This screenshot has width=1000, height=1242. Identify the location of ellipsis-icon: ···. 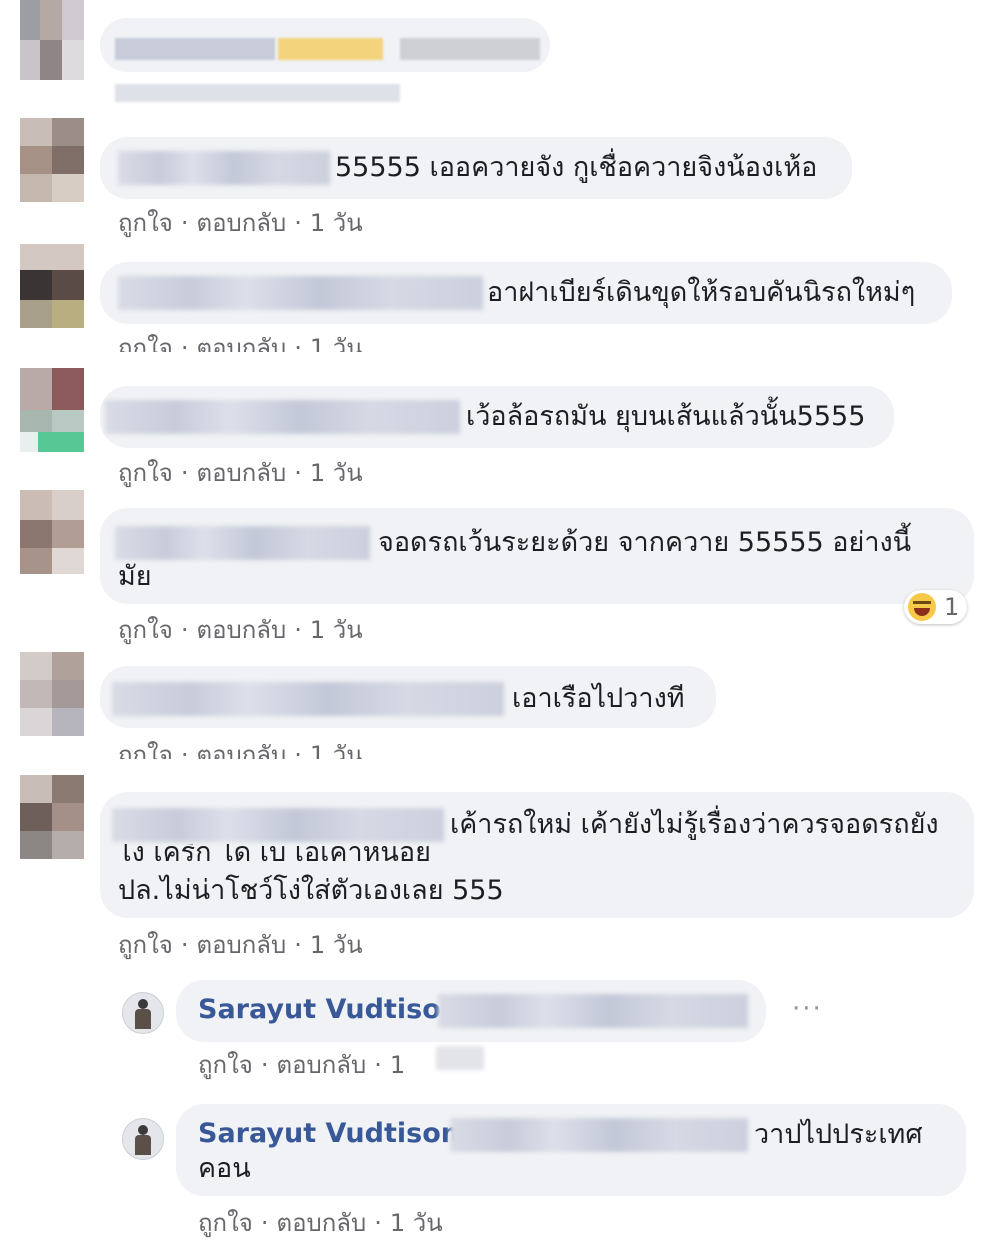
(807, 1009).